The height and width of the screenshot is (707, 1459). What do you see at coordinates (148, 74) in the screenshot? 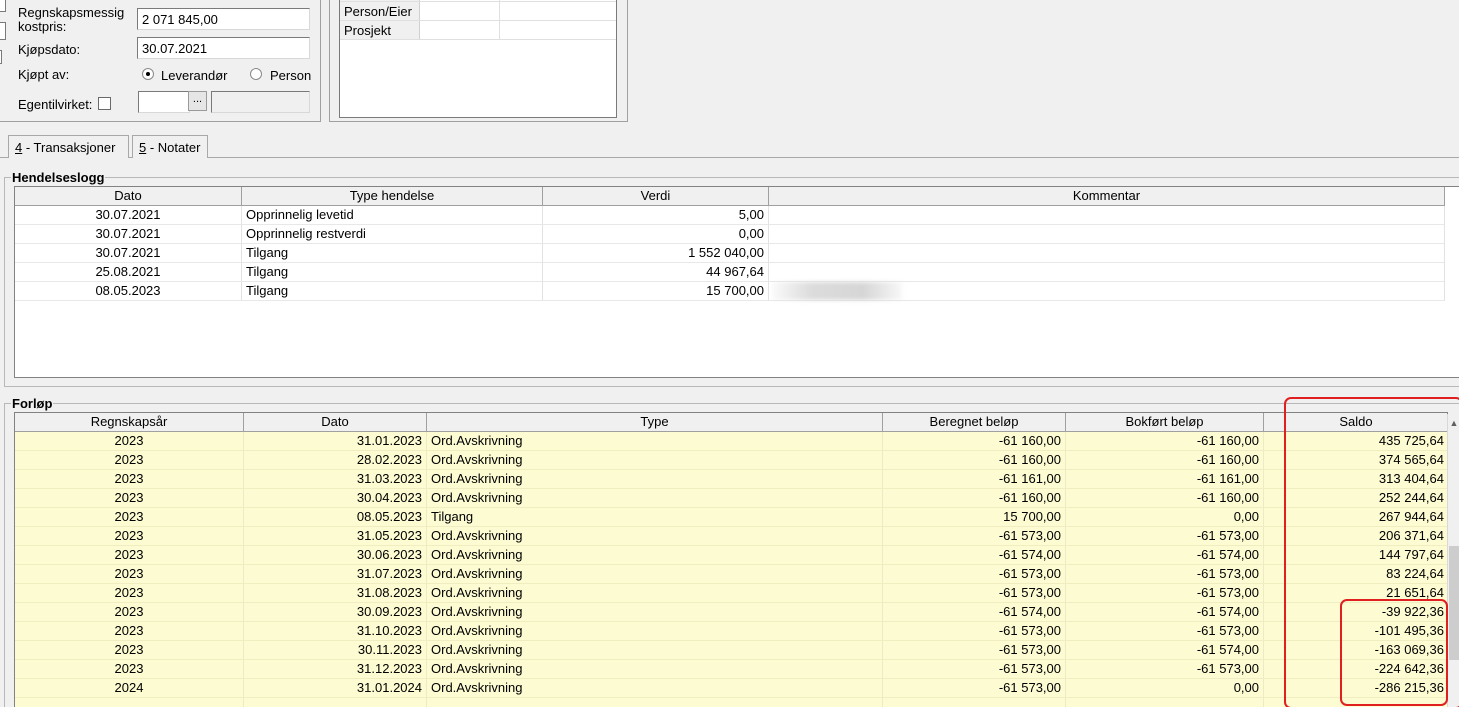
I see `leverandor-radio` at bounding box center [148, 74].